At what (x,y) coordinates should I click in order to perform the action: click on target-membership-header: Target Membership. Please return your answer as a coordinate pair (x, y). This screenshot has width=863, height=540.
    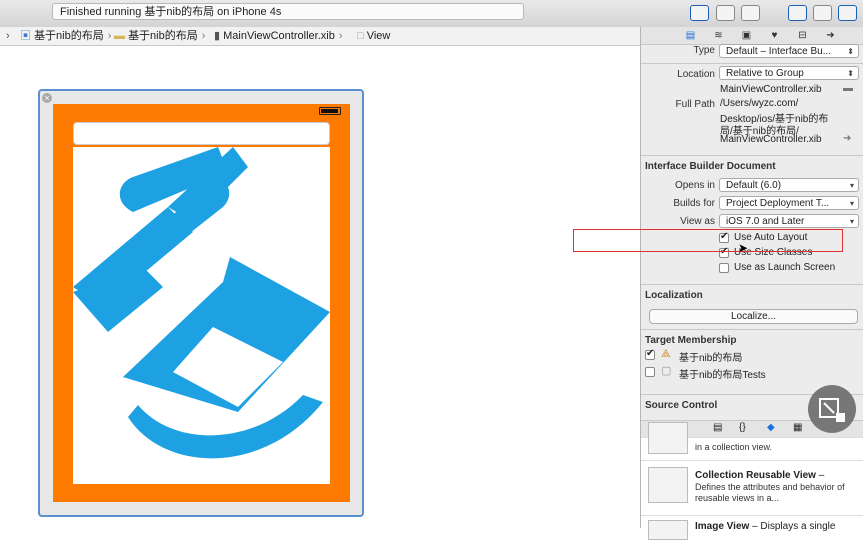
    Looking at the image, I should click on (691, 340).